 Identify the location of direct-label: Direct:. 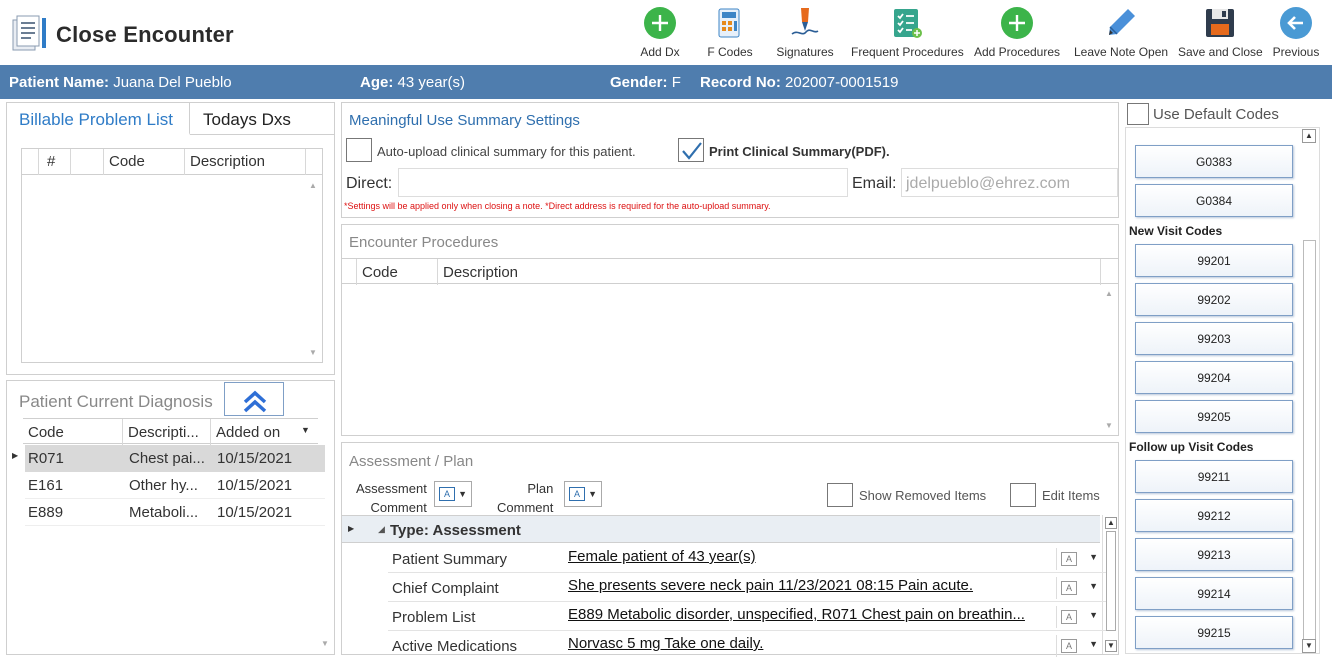
(369, 183).